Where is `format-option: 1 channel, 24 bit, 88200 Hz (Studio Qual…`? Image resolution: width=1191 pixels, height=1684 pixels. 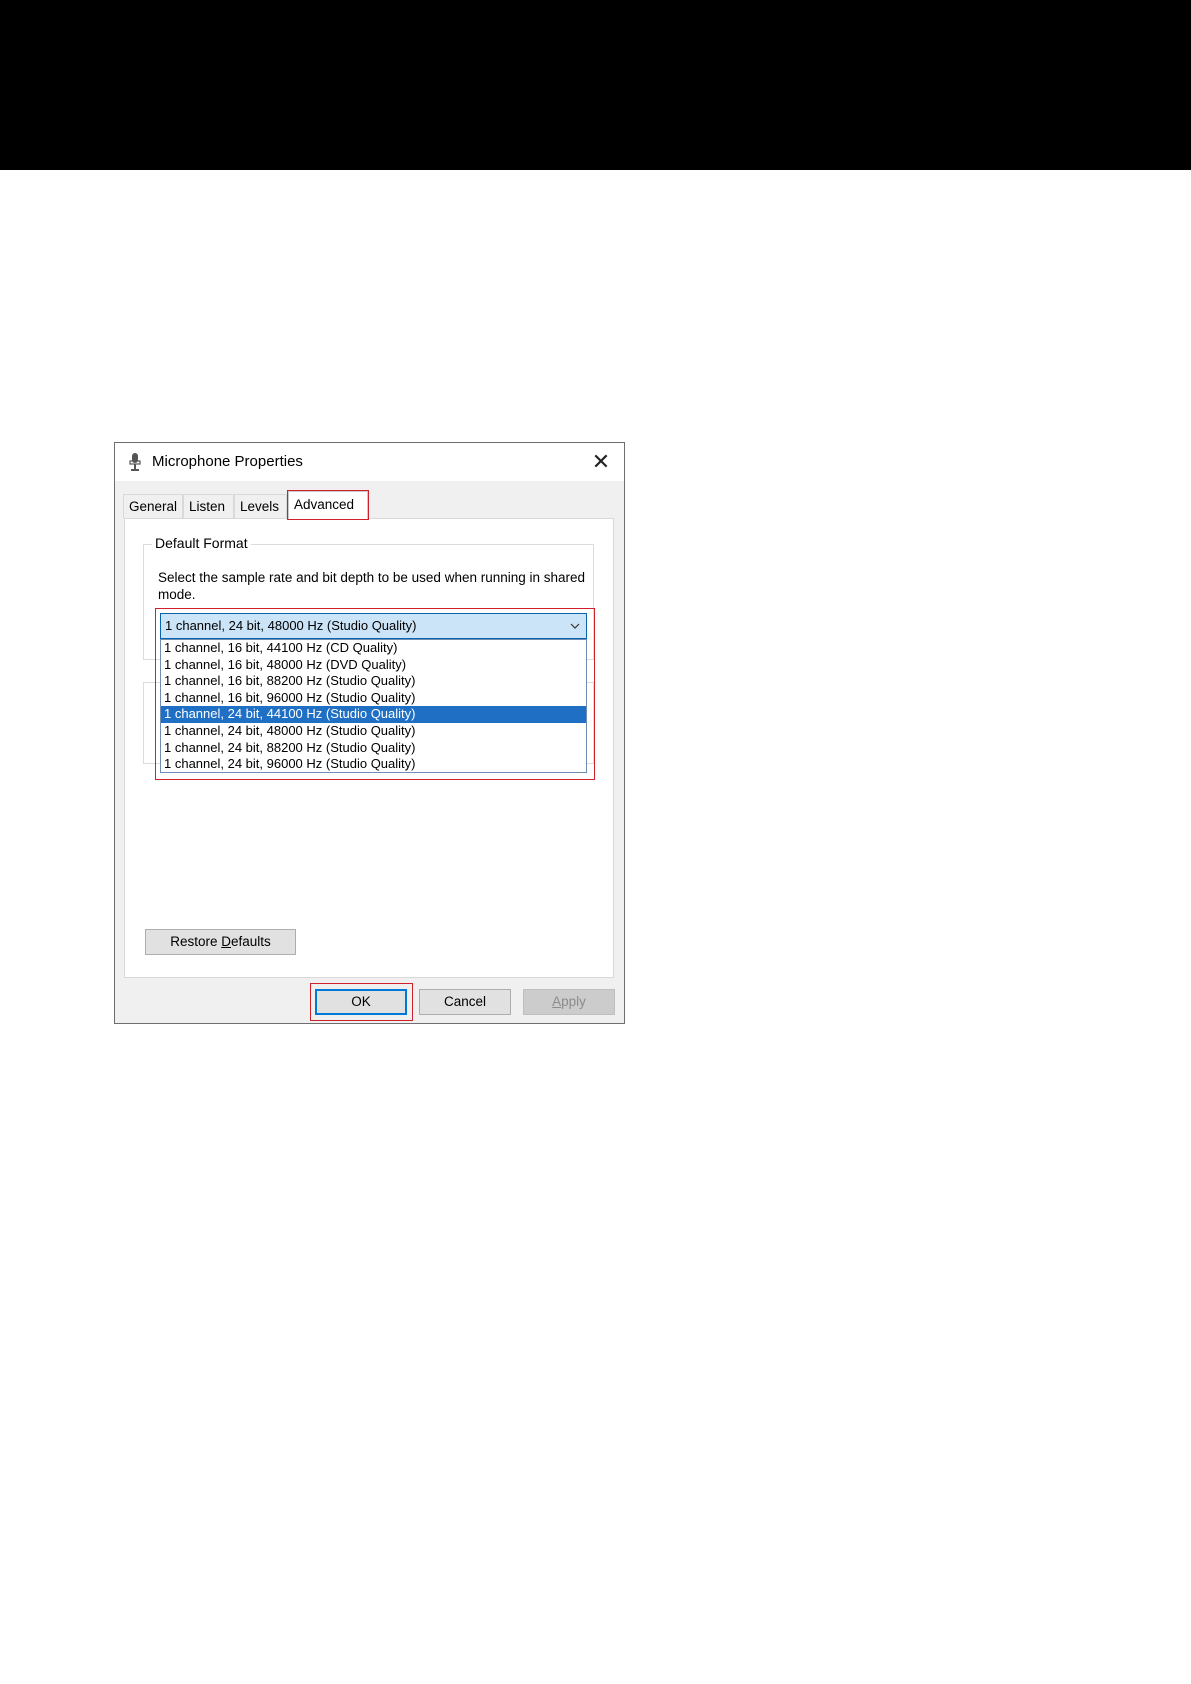 format-option: 1 channel, 24 bit, 88200 Hz (Studio Qual… is located at coordinates (373, 748).